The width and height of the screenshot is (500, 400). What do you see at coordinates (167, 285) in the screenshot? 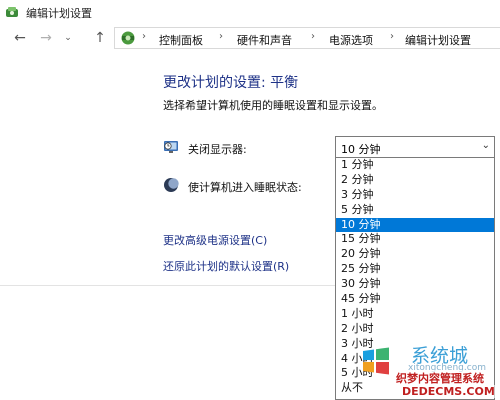
I see `divider` at bounding box center [167, 285].